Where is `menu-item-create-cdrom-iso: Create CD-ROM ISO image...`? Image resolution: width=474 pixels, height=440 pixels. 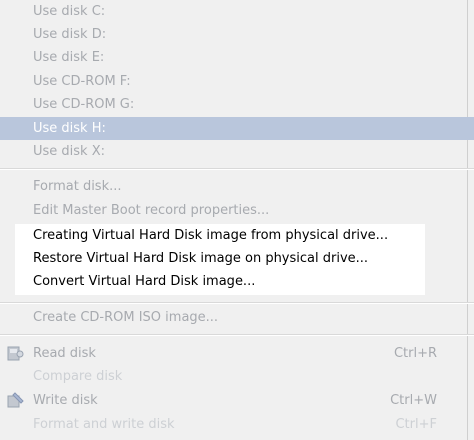
menu-item-create-cdrom-iso: Create CD-ROM ISO image... is located at coordinates (237, 317).